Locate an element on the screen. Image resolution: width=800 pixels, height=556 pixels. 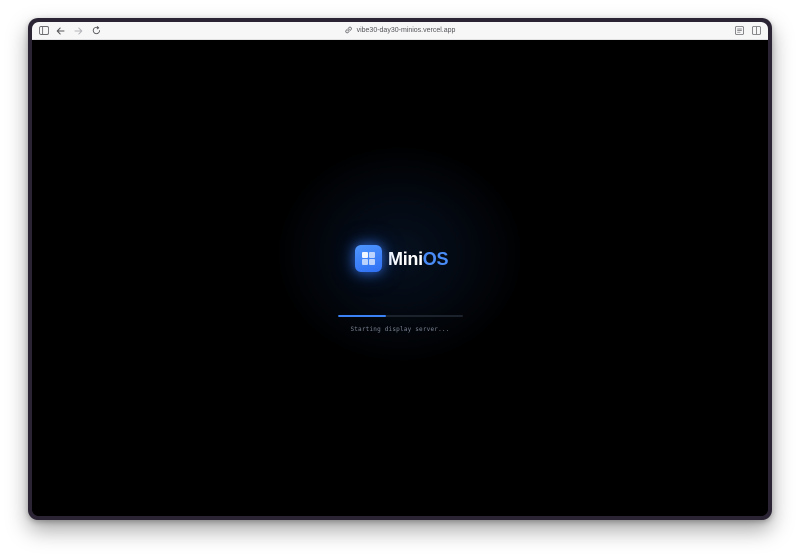
address-url: vibe30-day30-minios.vercel.app is located at coordinates (406, 30).